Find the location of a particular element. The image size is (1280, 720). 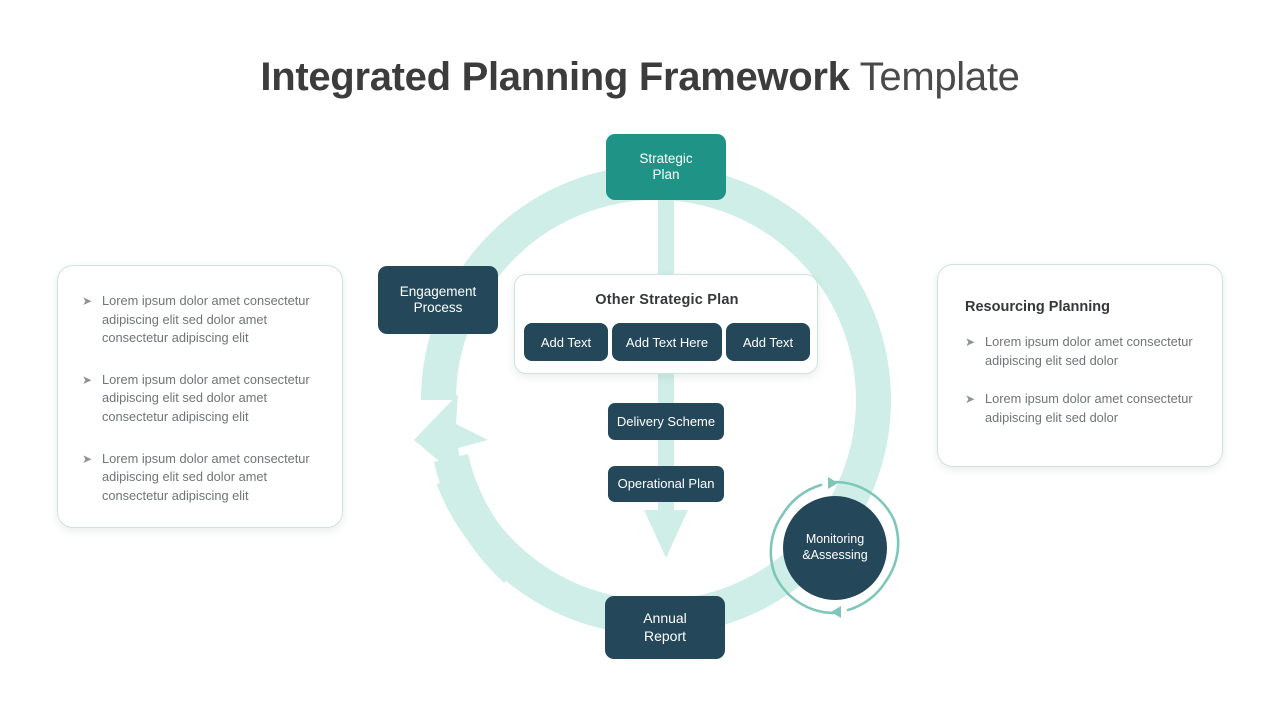

node-monitoring-line1: Monitoring is located at coordinates (835, 539).